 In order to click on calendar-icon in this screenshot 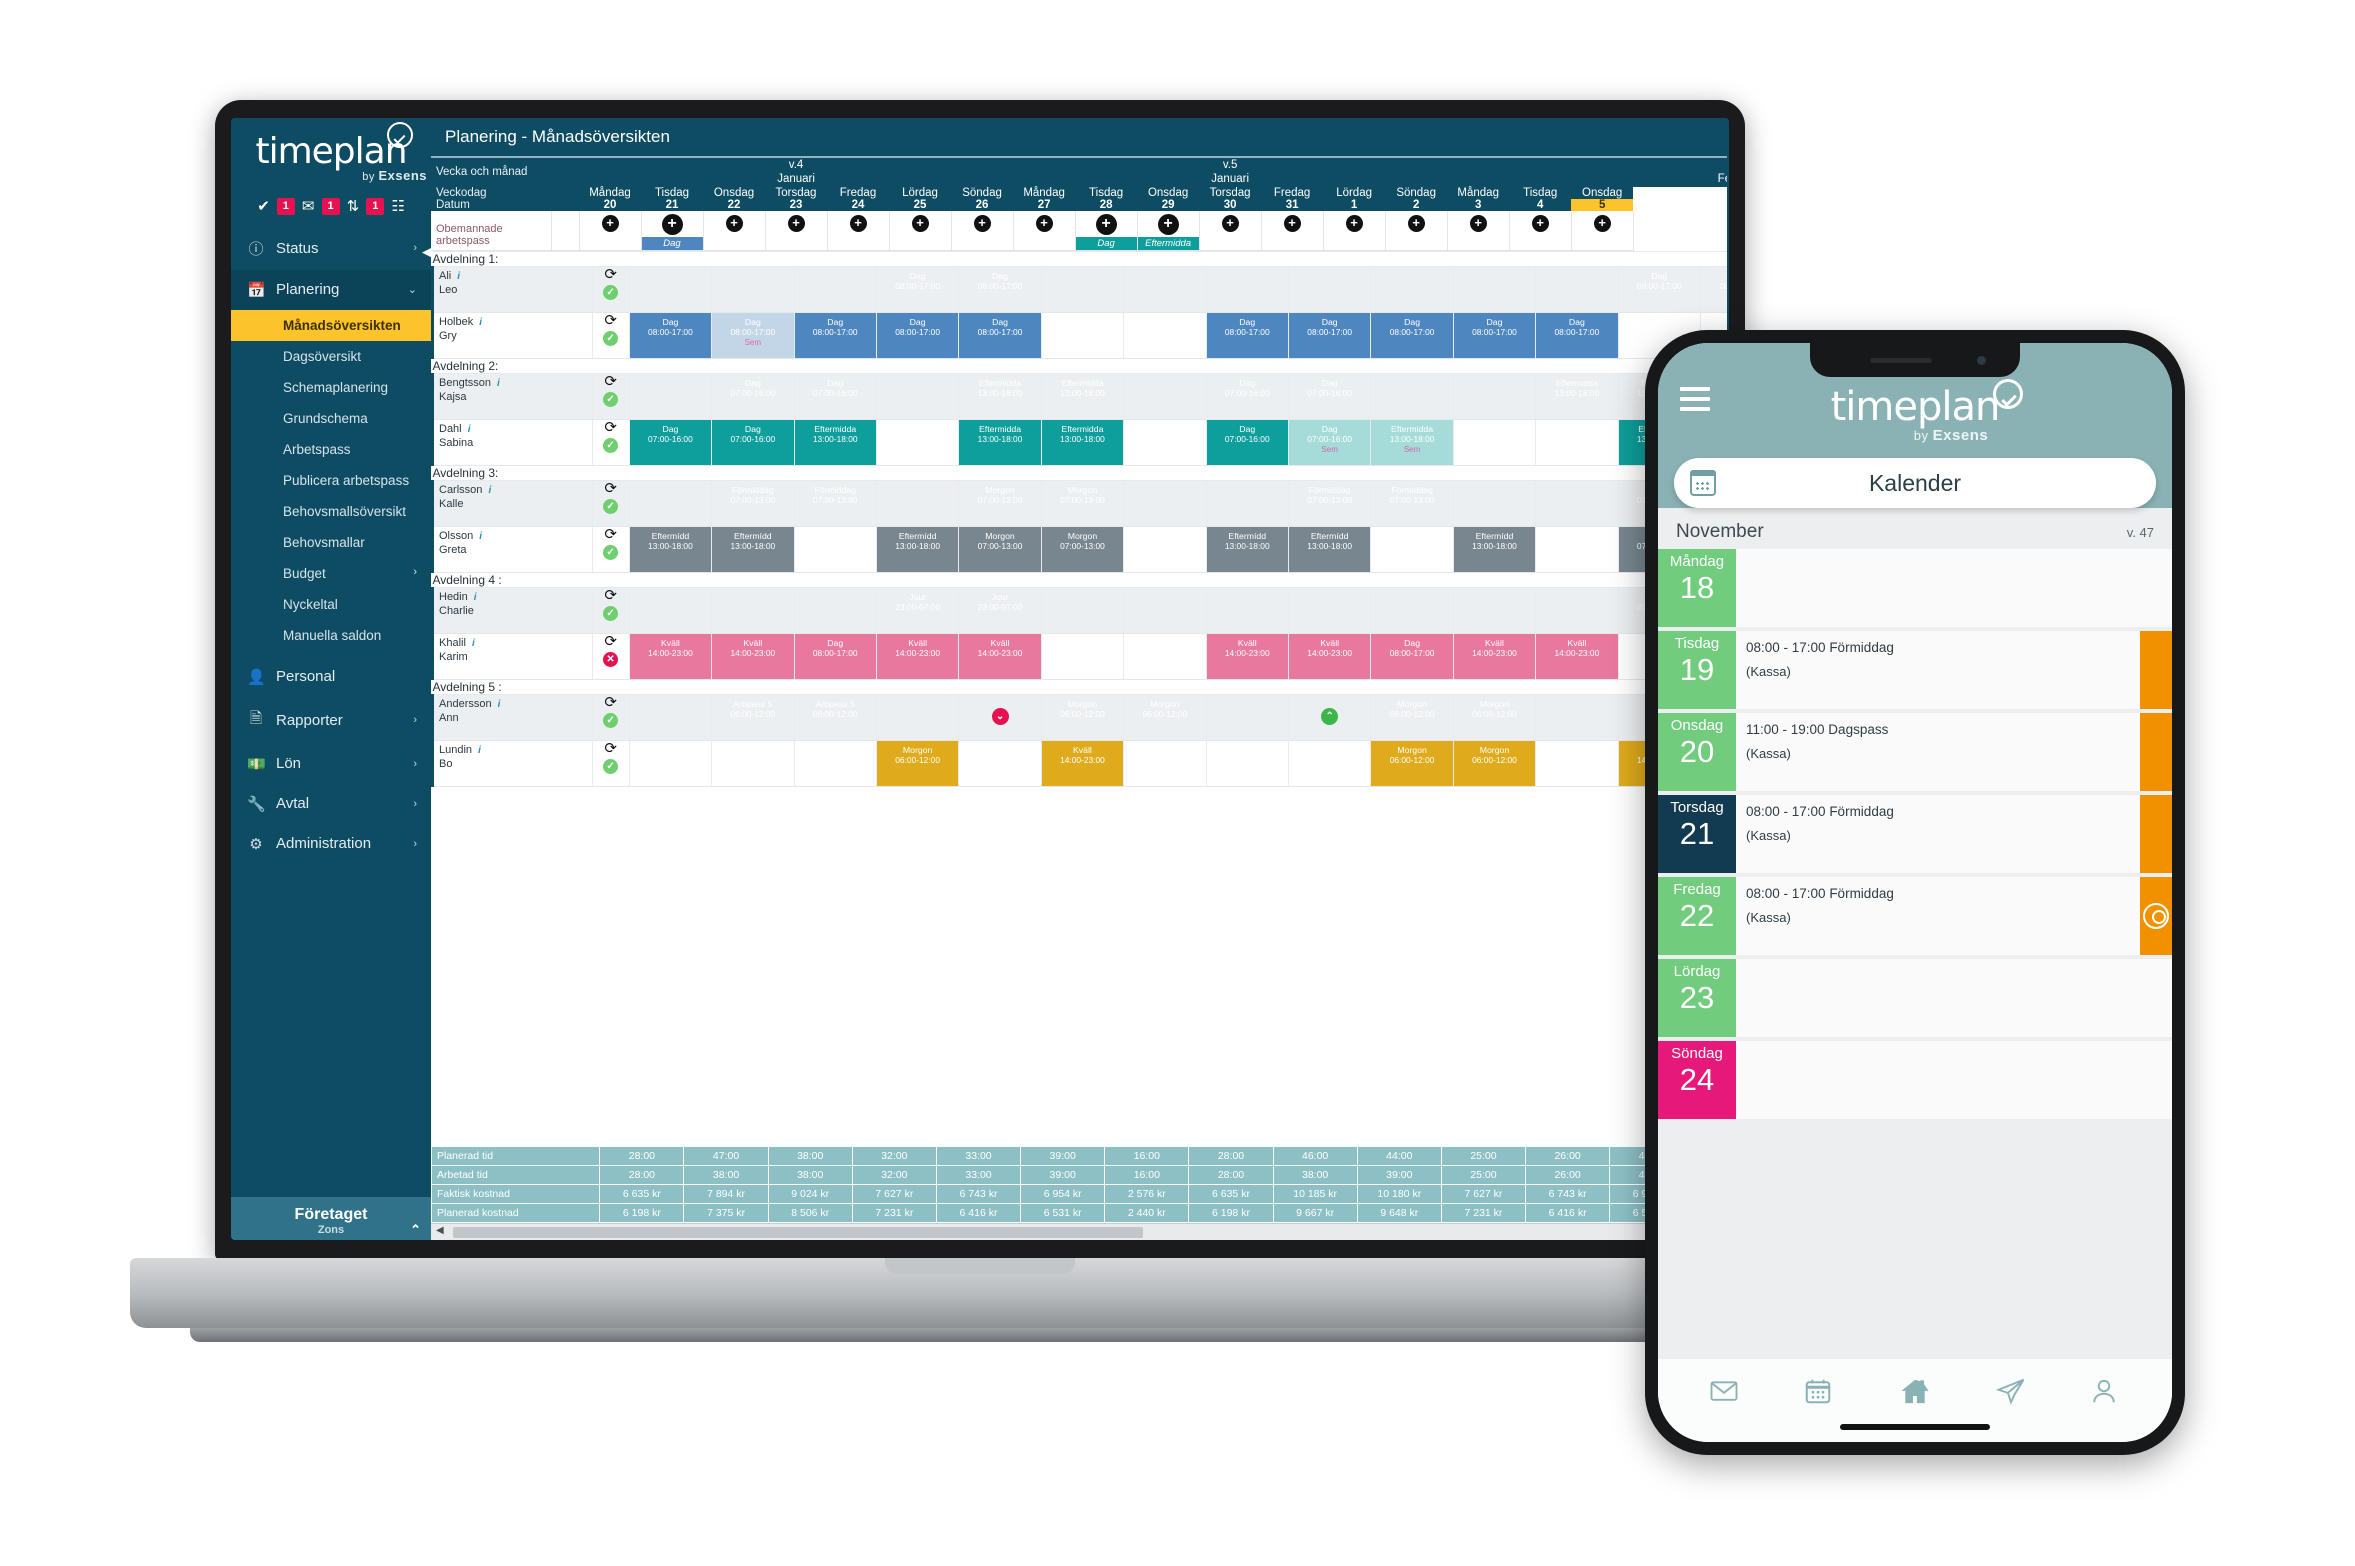, I will do `click(1819, 1393)`.